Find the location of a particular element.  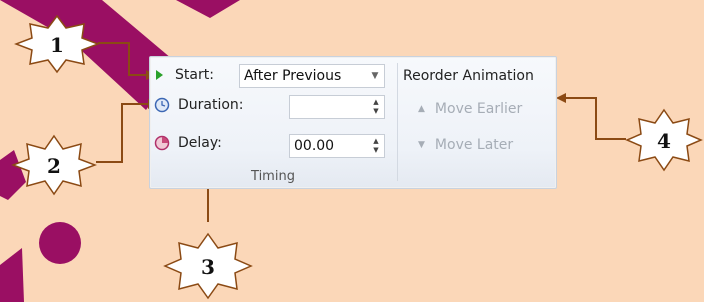

delay-spinner: 00.00 ▲ ▼ is located at coordinates (337, 146).